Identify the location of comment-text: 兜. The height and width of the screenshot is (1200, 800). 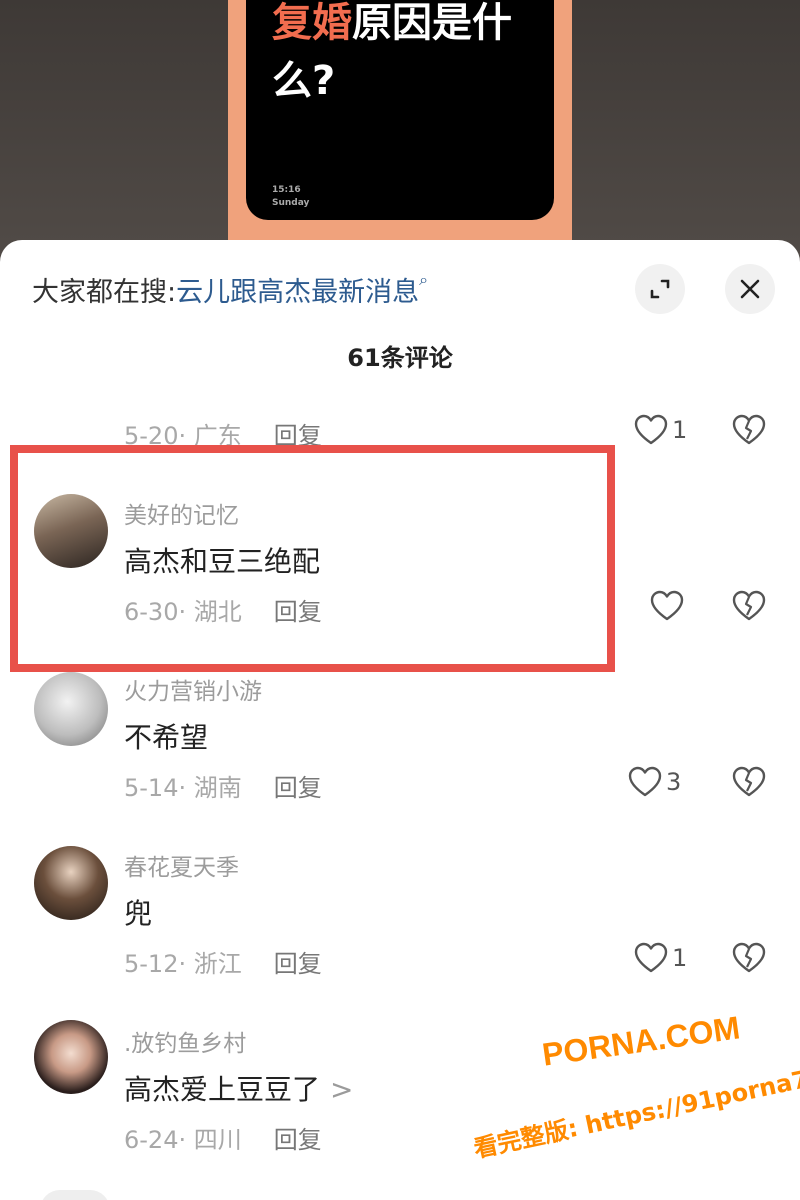
(138, 913).